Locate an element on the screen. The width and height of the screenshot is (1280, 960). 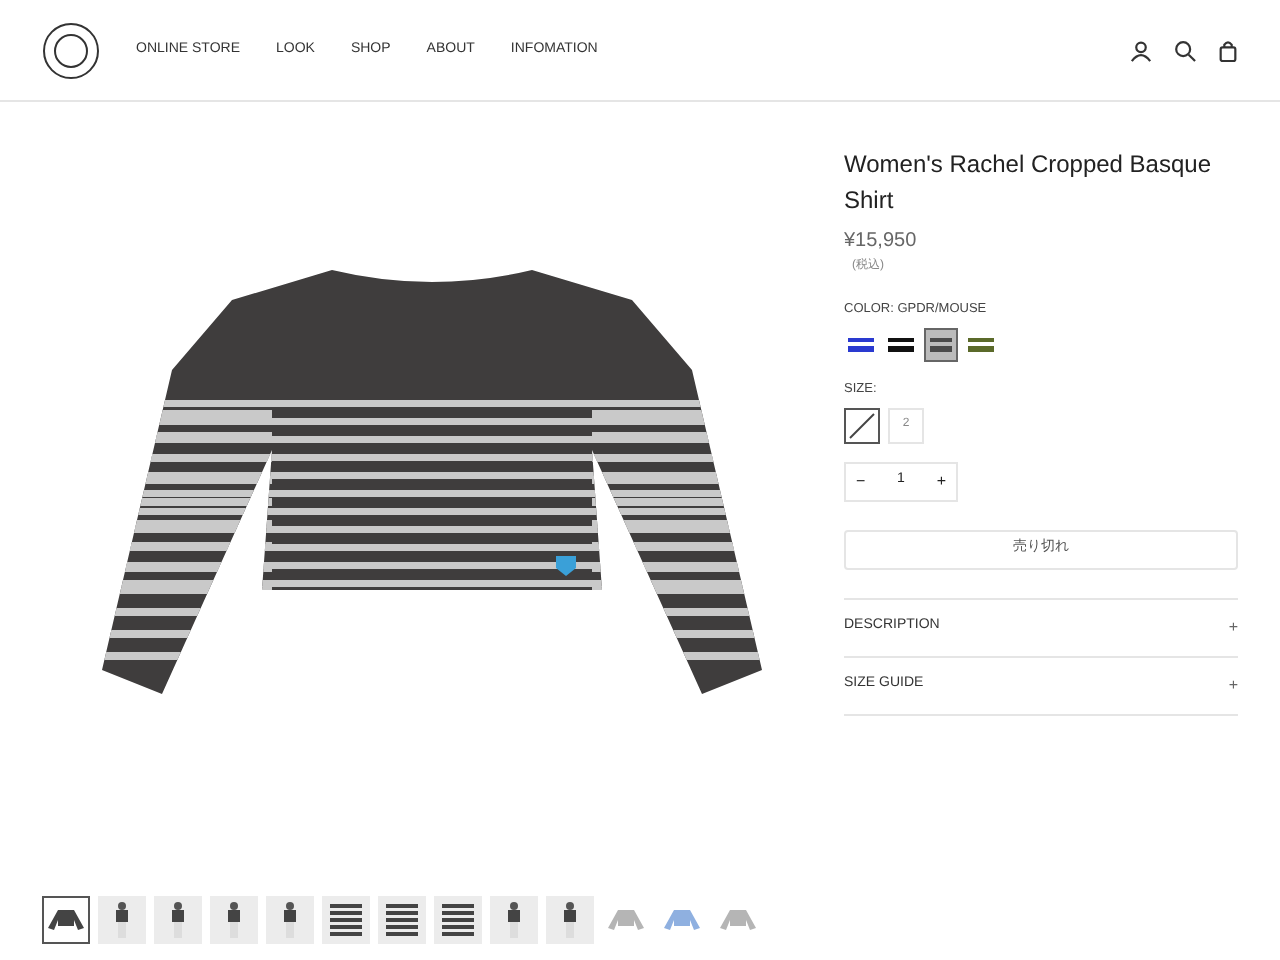
bag-icon is located at coordinates (1228, 50).